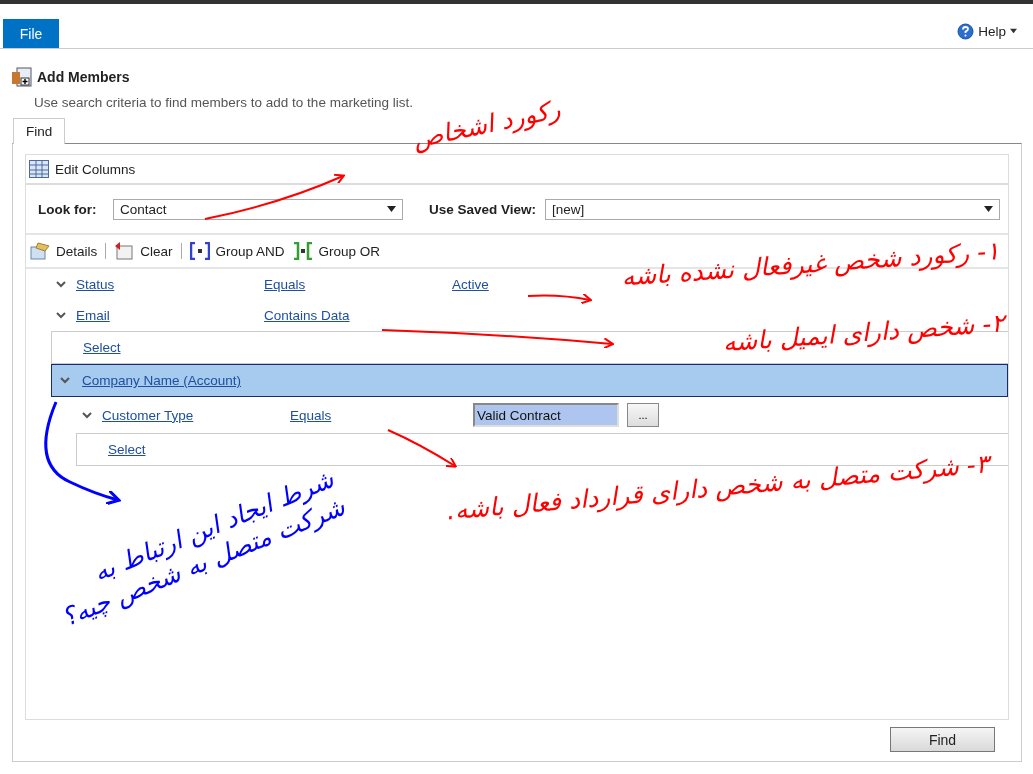 Image resolution: width=1033 pixels, height=774 pixels. What do you see at coordinates (83, 77) in the screenshot?
I see `dialog-title: Add Members` at bounding box center [83, 77].